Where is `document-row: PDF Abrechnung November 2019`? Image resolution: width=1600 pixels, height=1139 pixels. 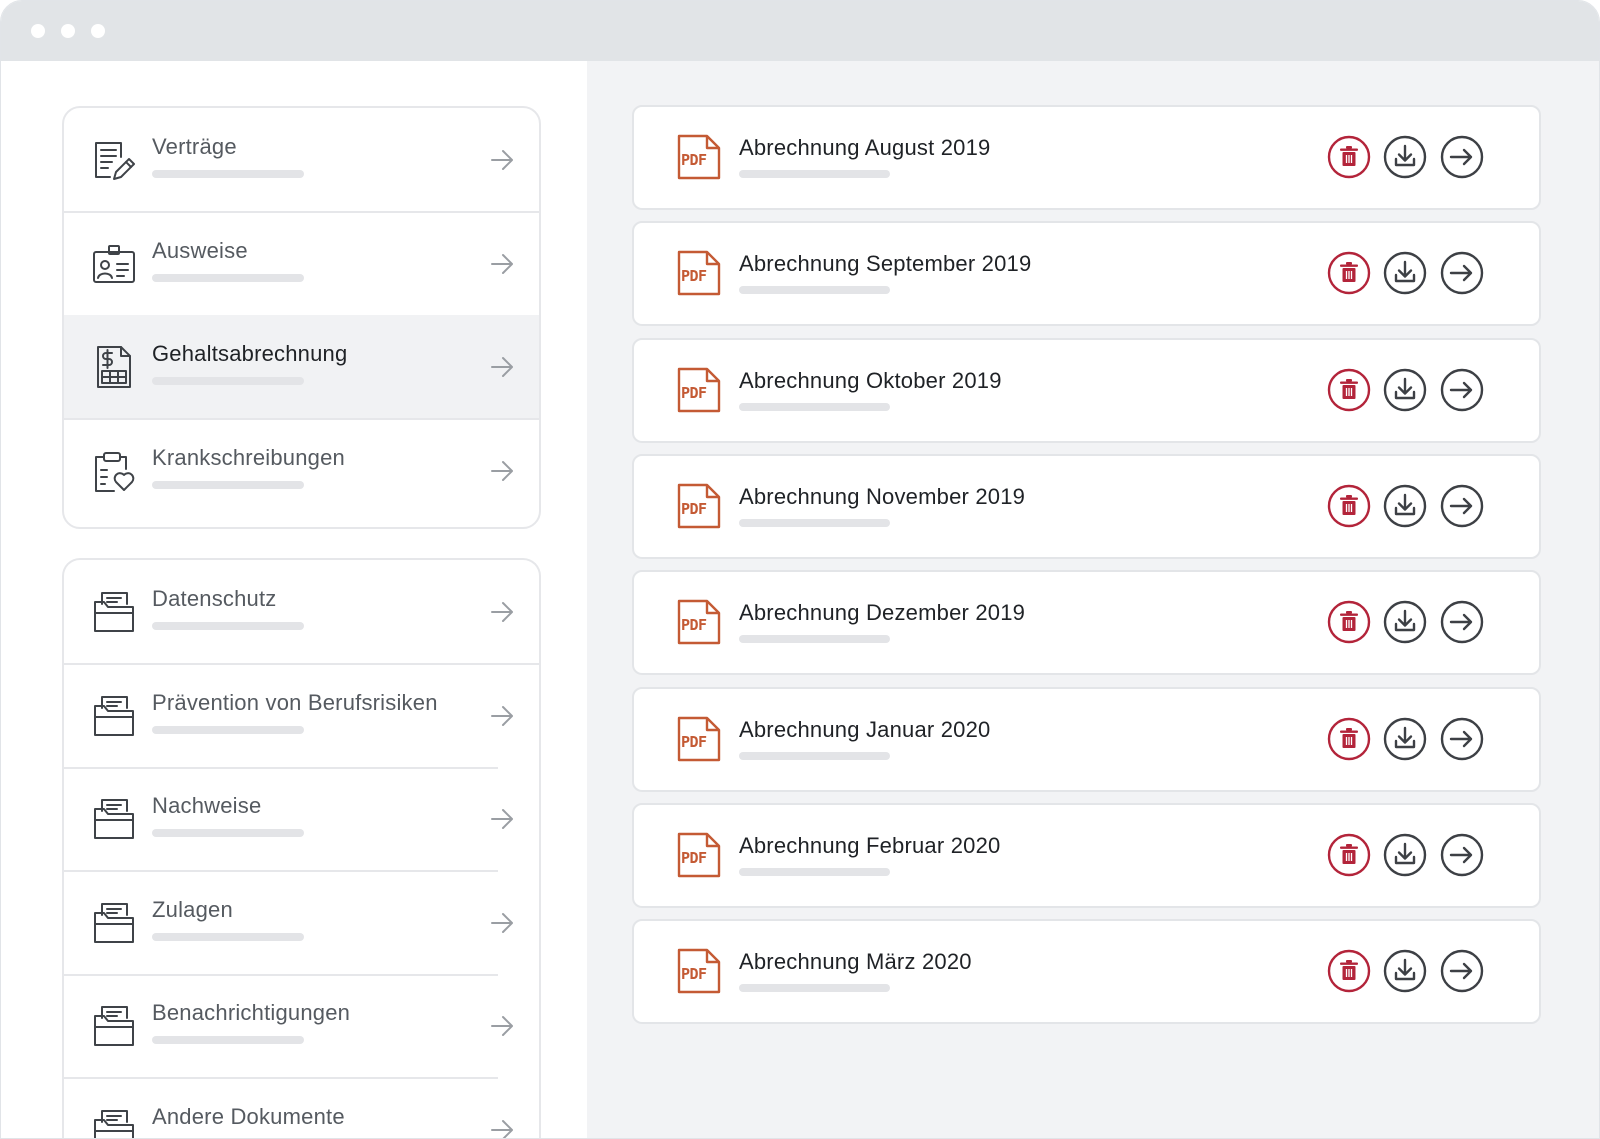
document-row: PDF Abrechnung November 2019 is located at coordinates (1086, 506).